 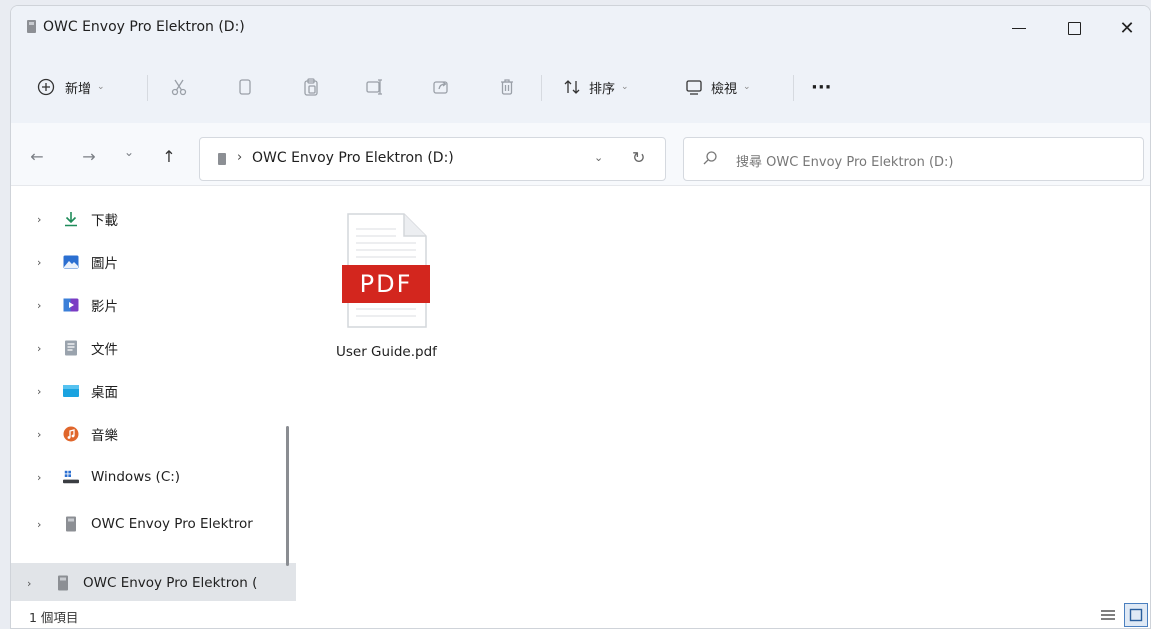 What do you see at coordinates (694, 87) in the screenshot?
I see `view-icon` at bounding box center [694, 87].